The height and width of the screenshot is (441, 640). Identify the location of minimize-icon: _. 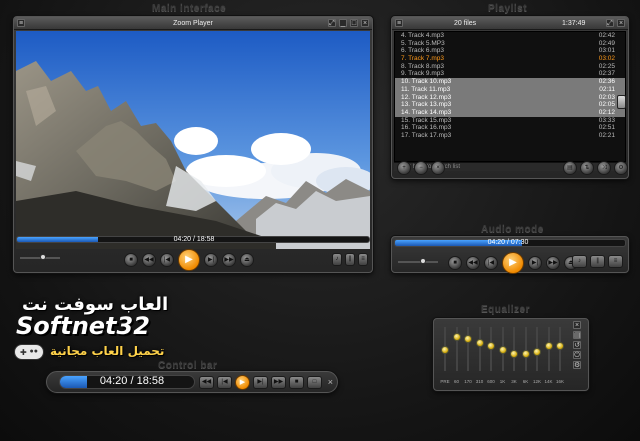
(343, 23).